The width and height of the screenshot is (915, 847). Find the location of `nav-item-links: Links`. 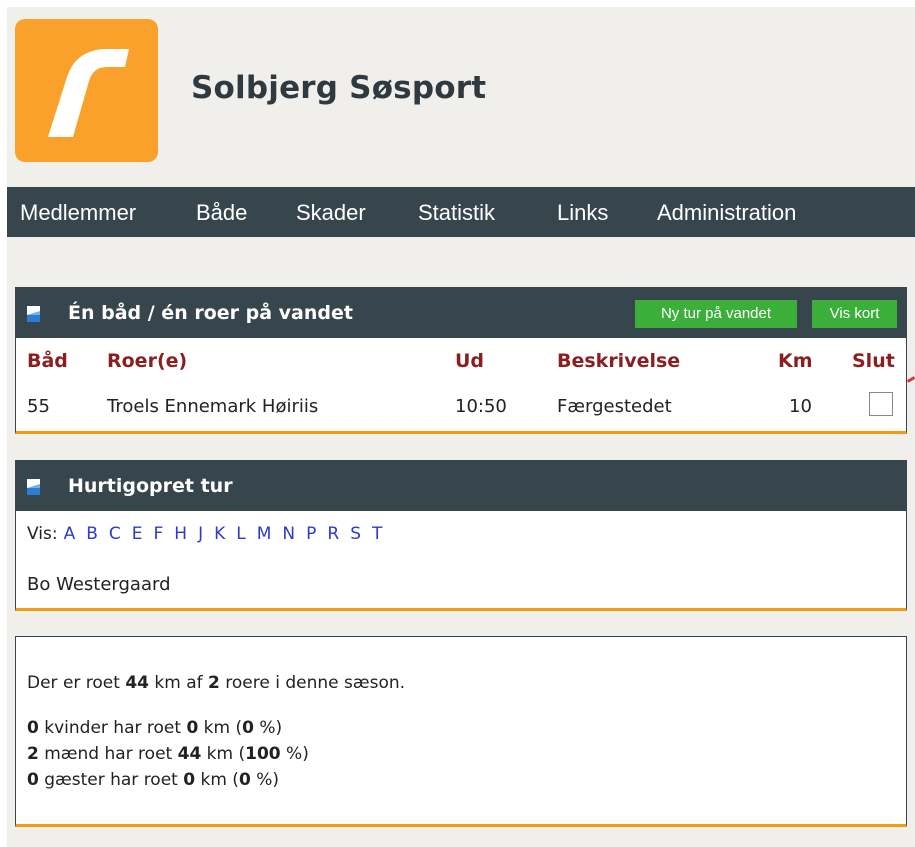

nav-item-links: Links is located at coordinates (582, 212).